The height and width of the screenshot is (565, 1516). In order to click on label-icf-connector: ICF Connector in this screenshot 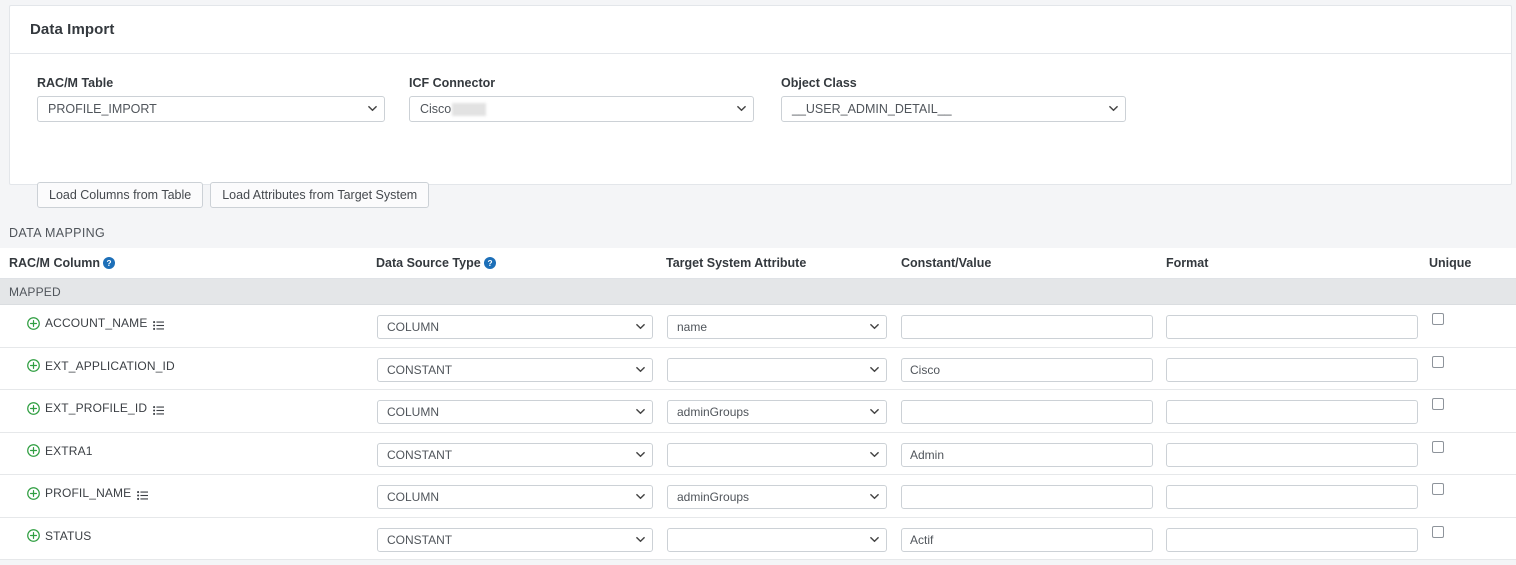, I will do `click(452, 83)`.